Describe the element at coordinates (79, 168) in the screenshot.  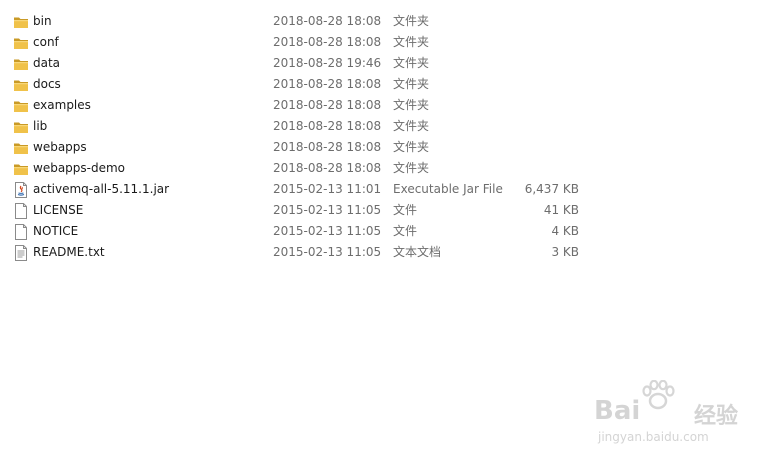
I see `file-name: webapps-demo` at that location.